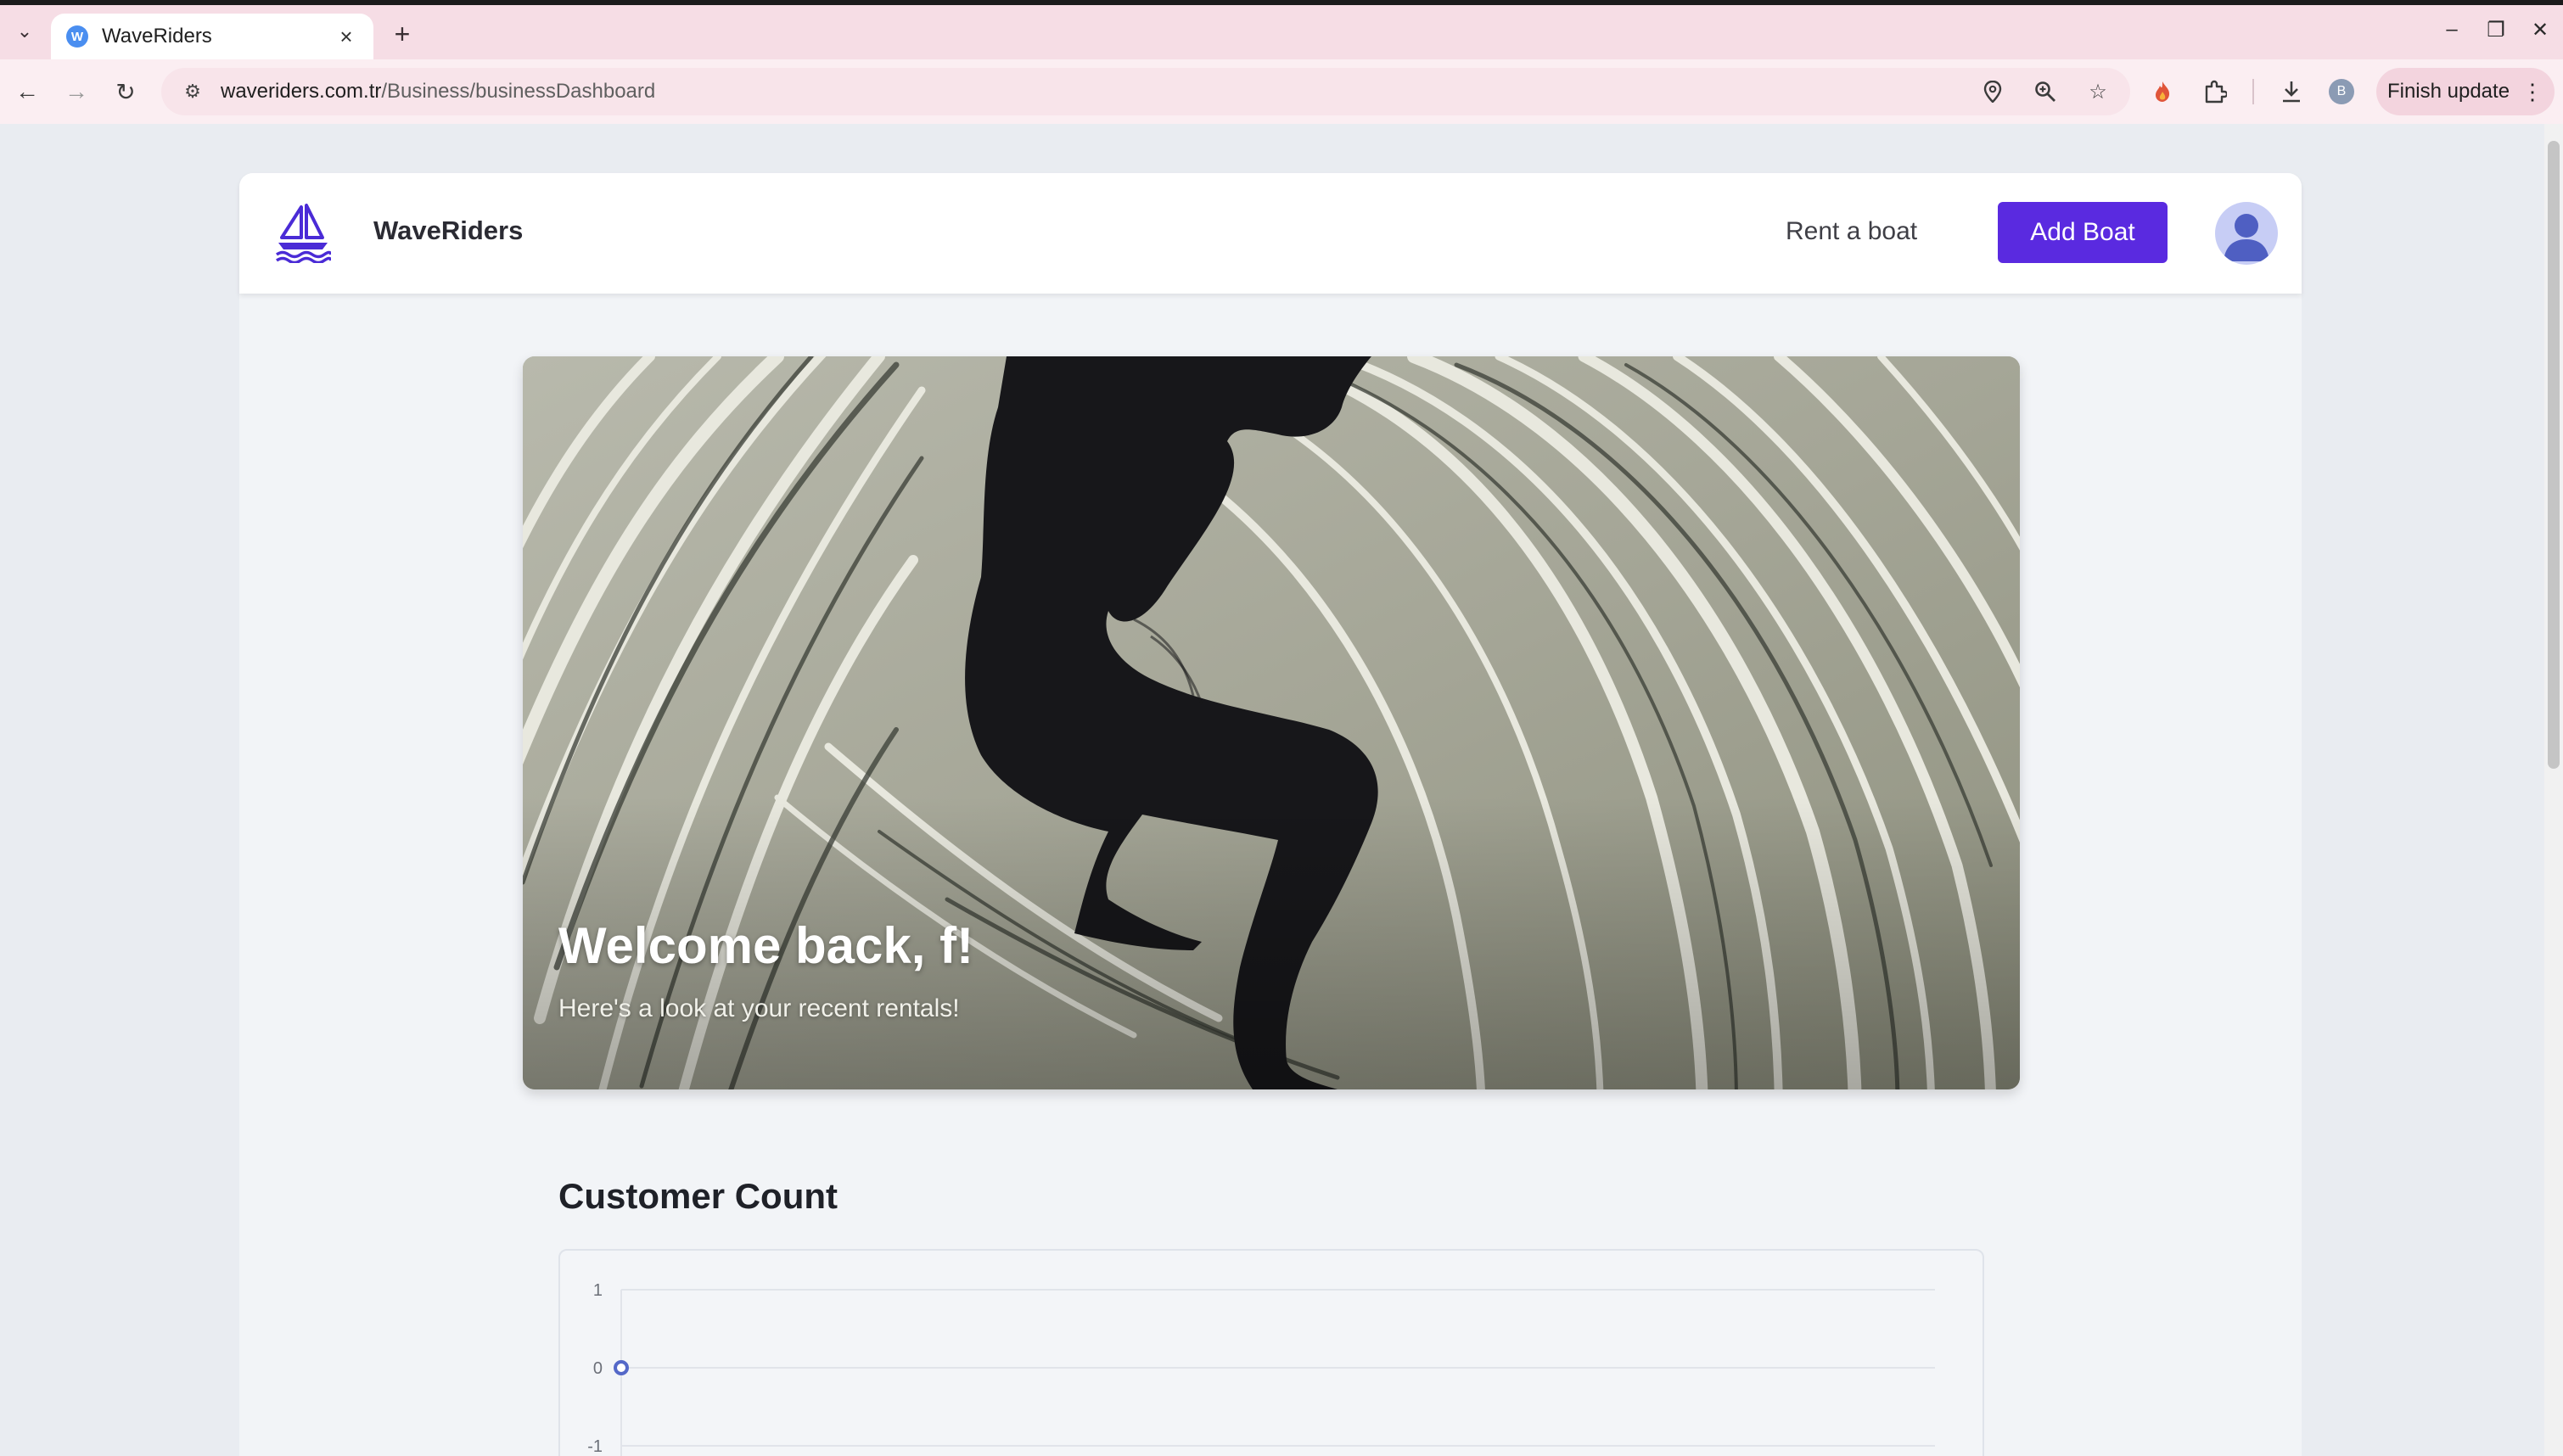 This screenshot has height=1456, width=2563. What do you see at coordinates (598, 1368) in the screenshot?
I see `y-tick-label: 0` at bounding box center [598, 1368].